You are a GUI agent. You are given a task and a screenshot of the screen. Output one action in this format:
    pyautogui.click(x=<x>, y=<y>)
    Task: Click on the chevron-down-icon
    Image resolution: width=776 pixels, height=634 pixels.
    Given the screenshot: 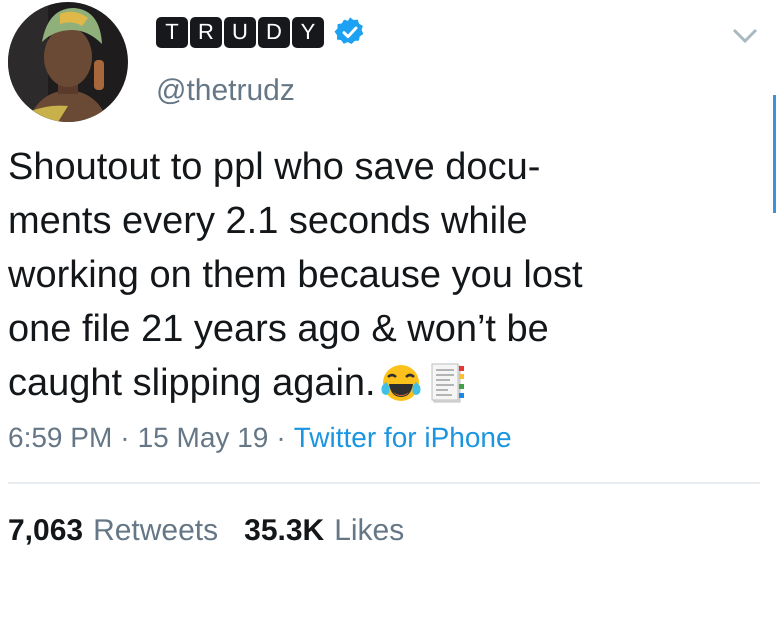 What is the action you would take?
    pyautogui.click(x=745, y=36)
    